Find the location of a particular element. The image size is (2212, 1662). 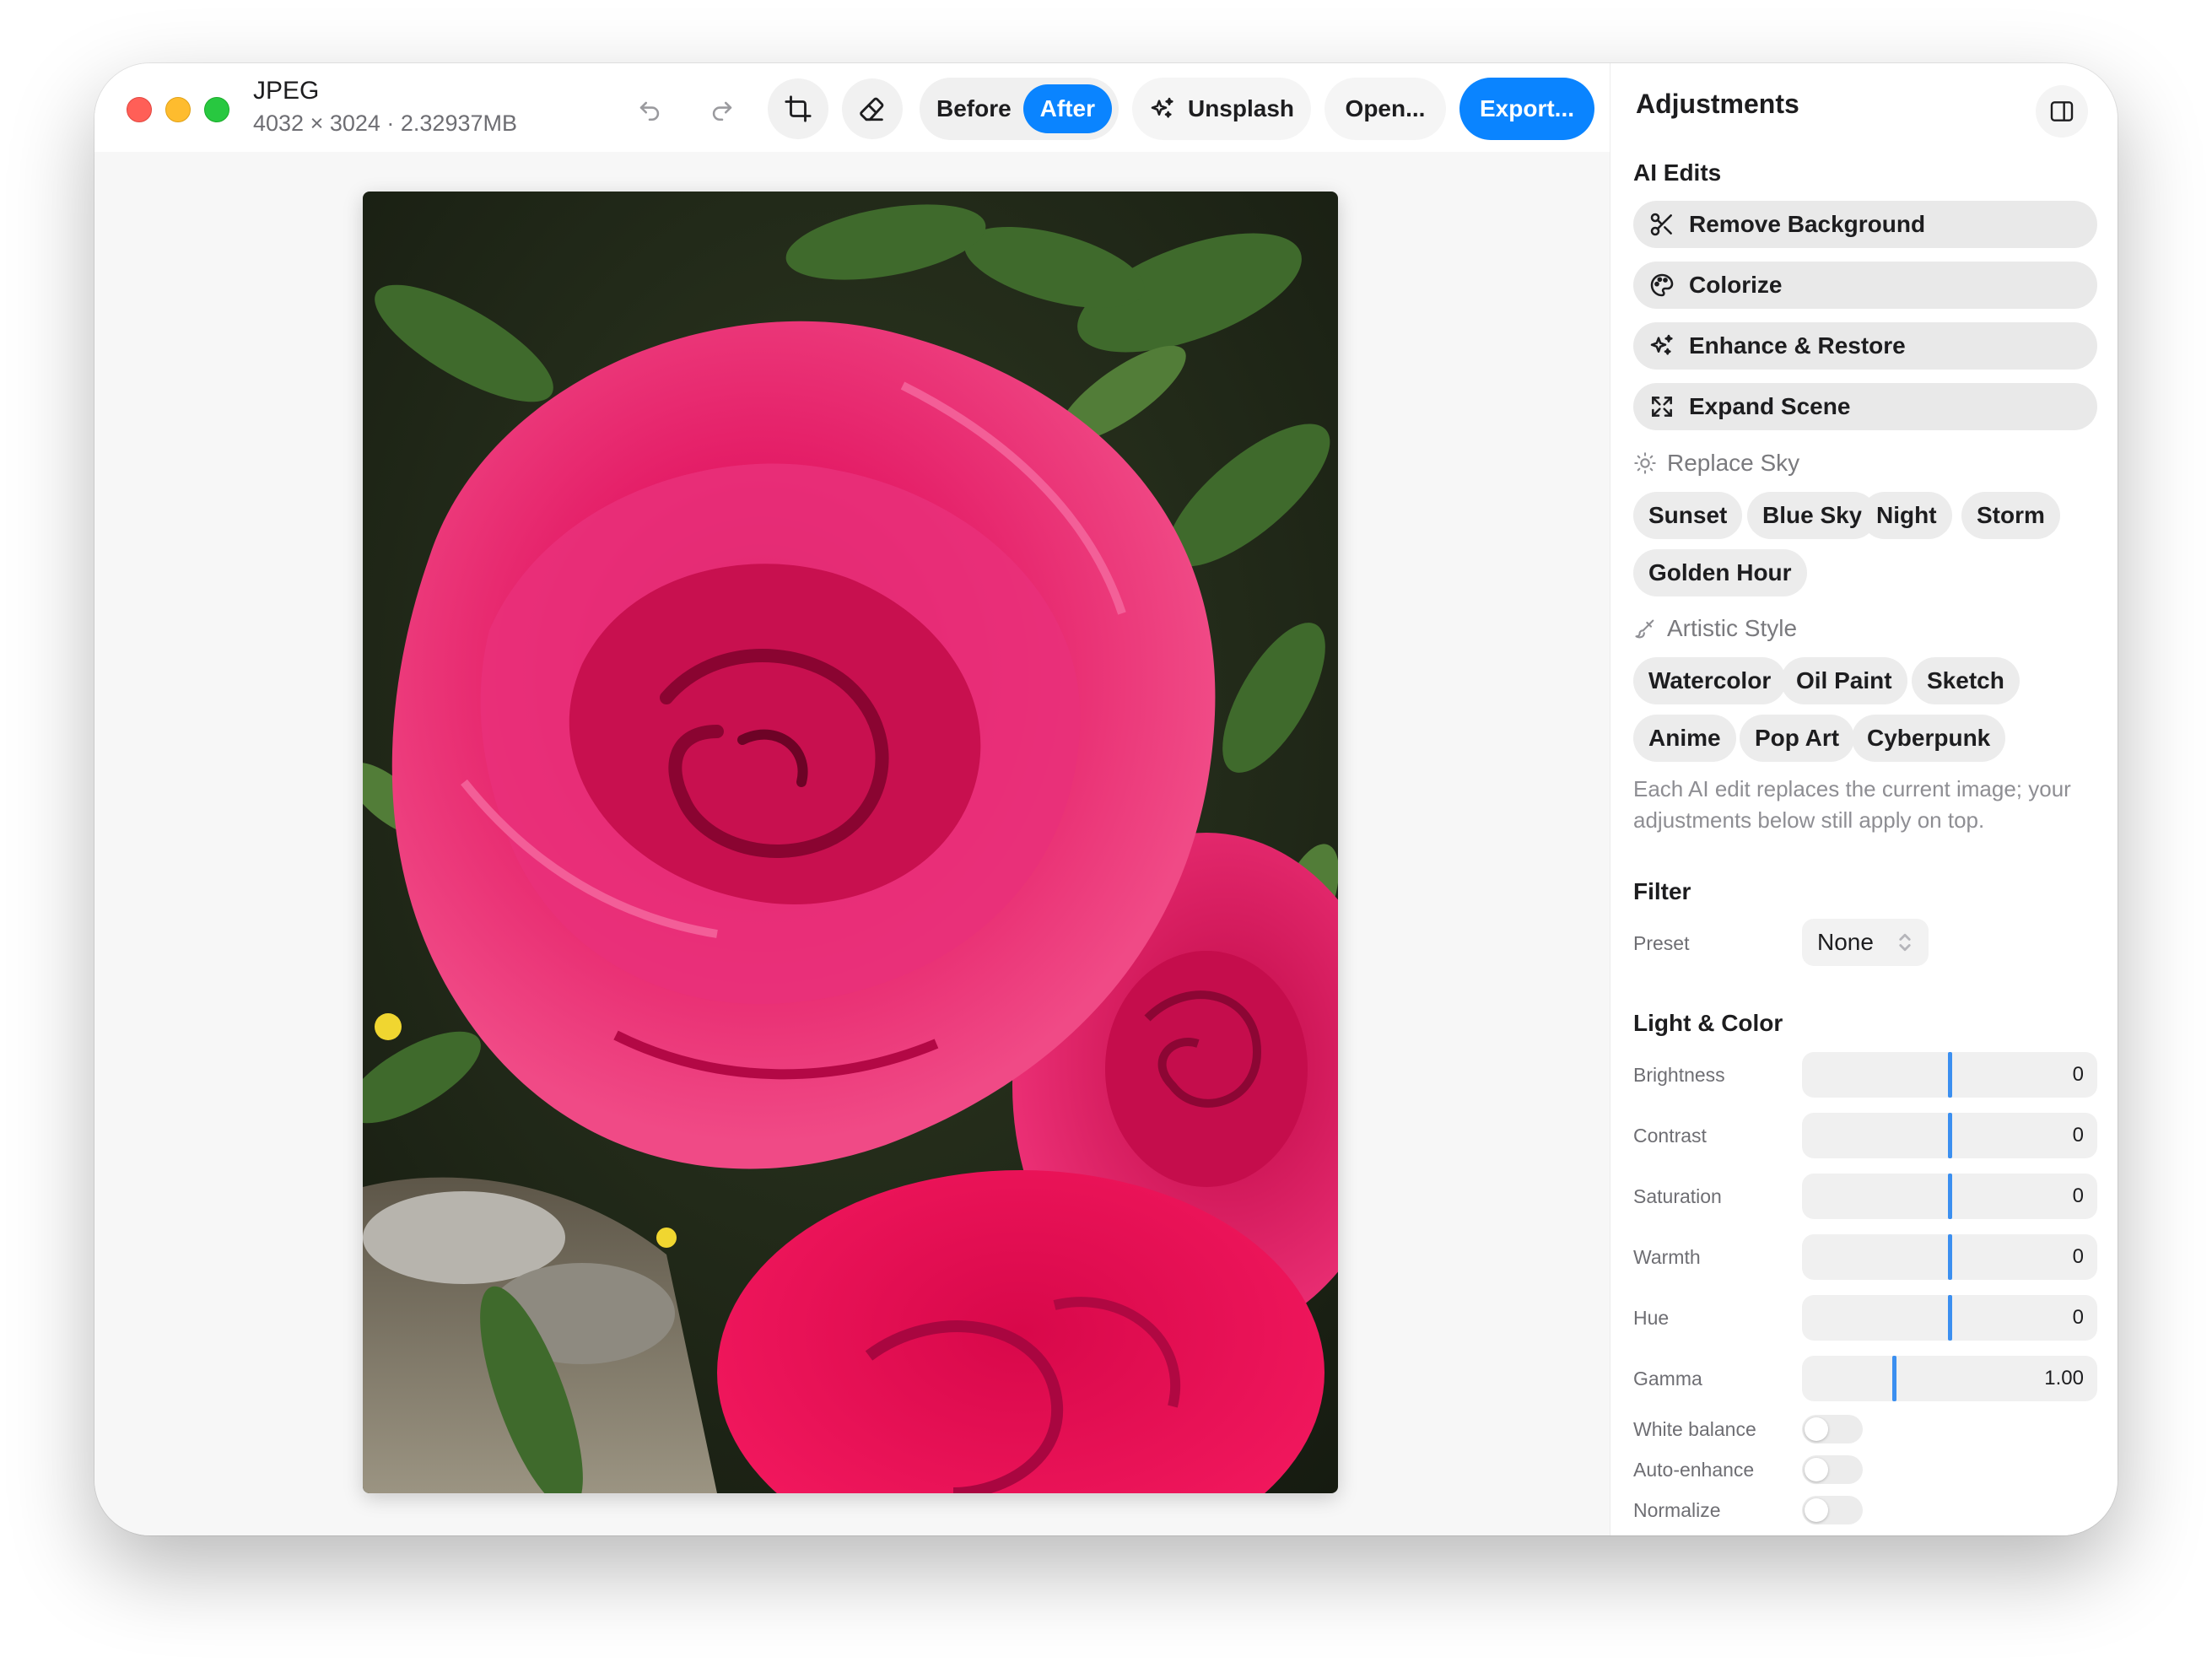

sky-chip-blue-sky: Blue Sky is located at coordinates (1812, 515).